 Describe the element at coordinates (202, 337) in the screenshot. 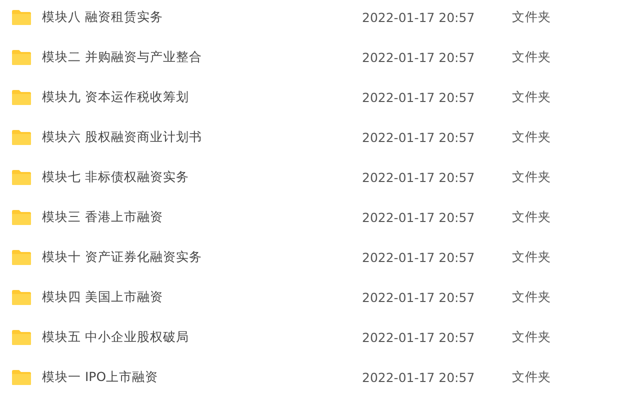

I see `folder-name: 模块五 中小企业股权破局` at that location.